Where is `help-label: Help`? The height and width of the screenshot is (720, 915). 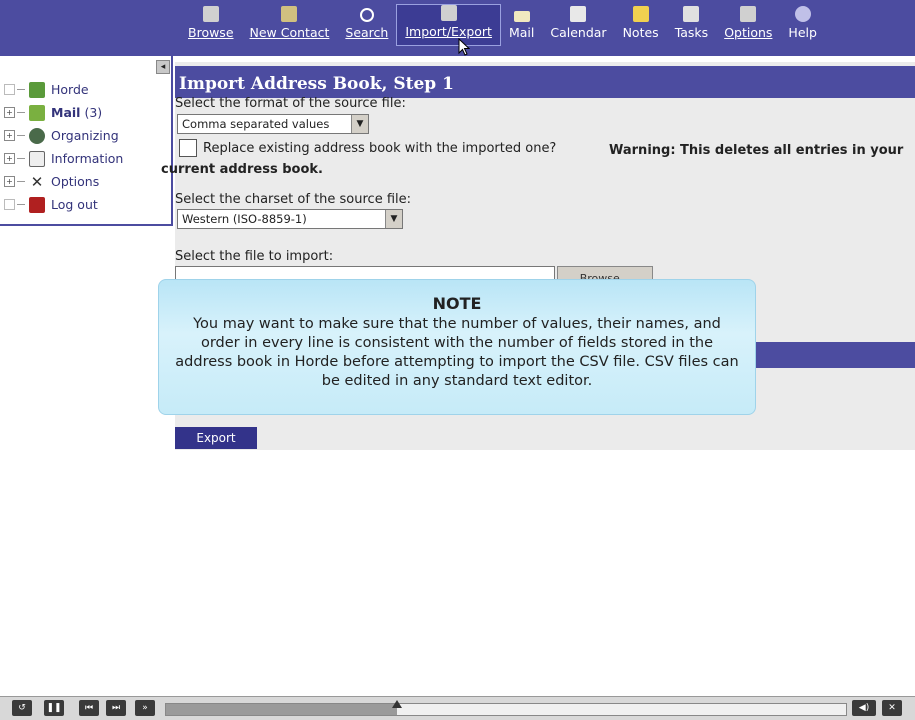
help-label: Help is located at coordinates (802, 32).